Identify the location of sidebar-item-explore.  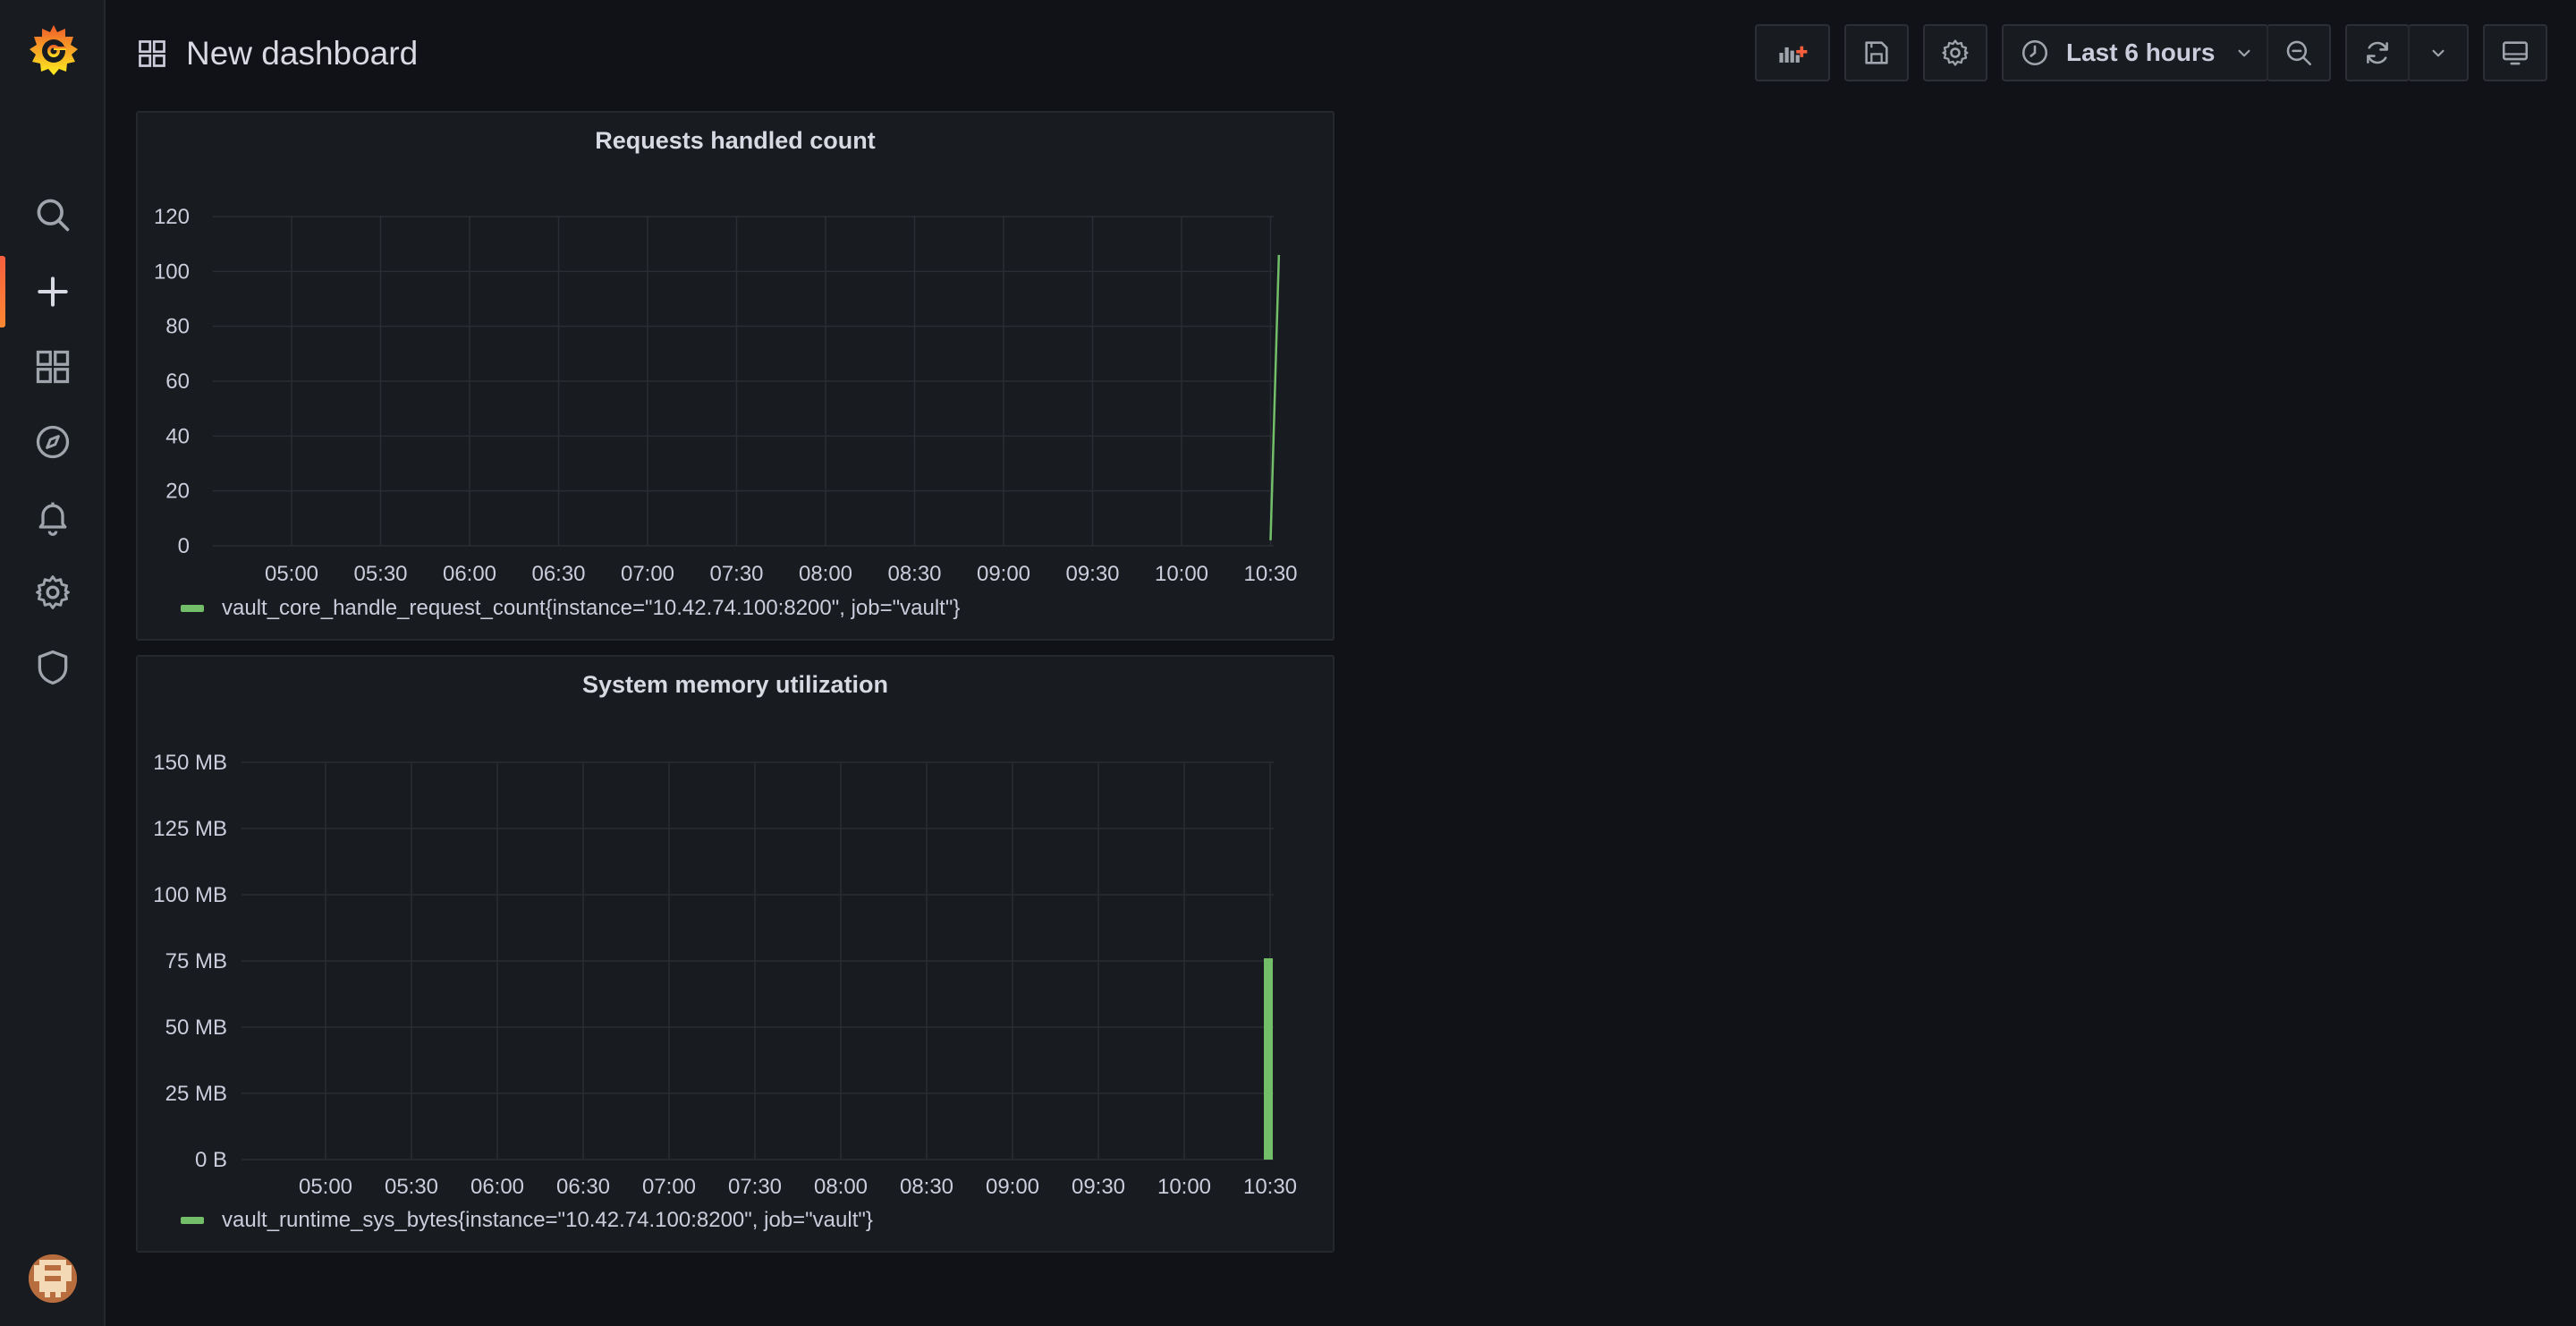
(53, 442).